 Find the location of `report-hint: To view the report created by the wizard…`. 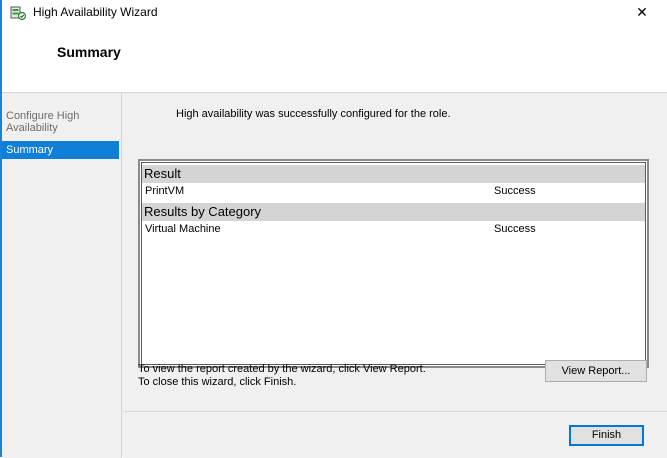

report-hint: To view the report created by the wizard… is located at coordinates (282, 376).